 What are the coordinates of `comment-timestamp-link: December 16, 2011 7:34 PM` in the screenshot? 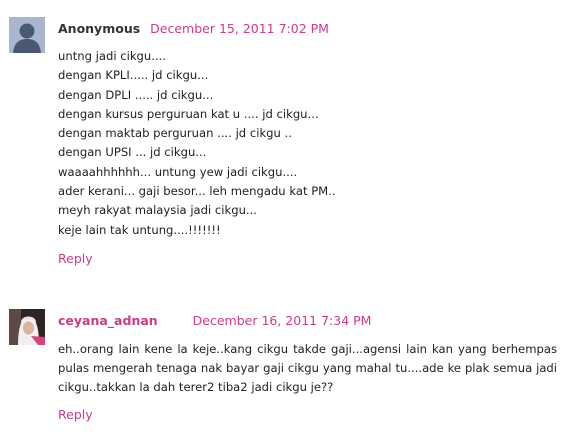 It's located at (282, 320).